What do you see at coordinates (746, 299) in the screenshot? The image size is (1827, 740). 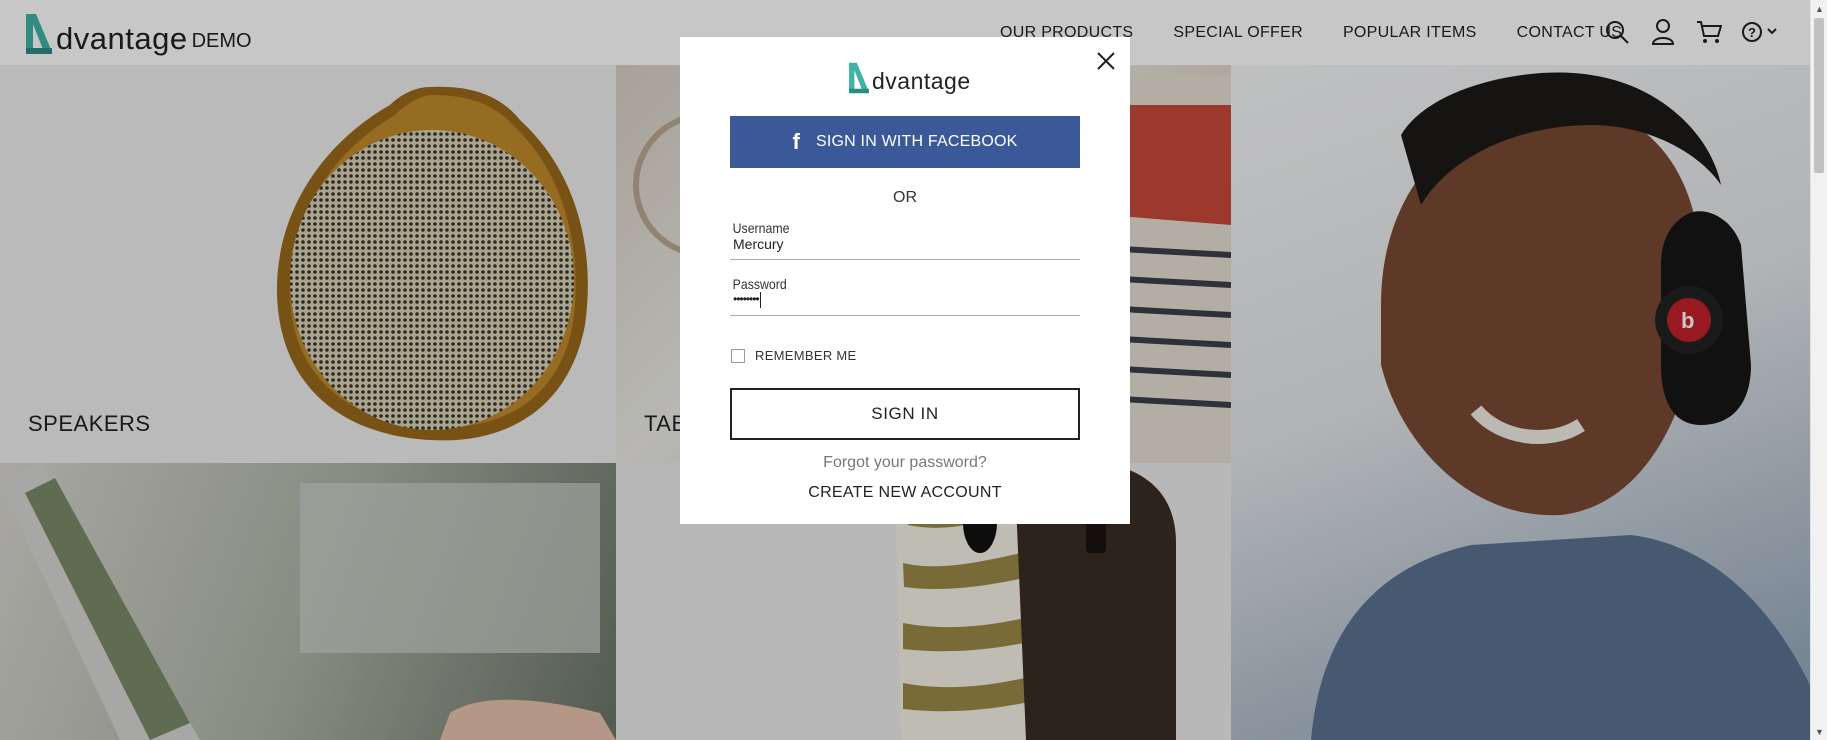 I see `password-mask: ••••••••` at bounding box center [746, 299].